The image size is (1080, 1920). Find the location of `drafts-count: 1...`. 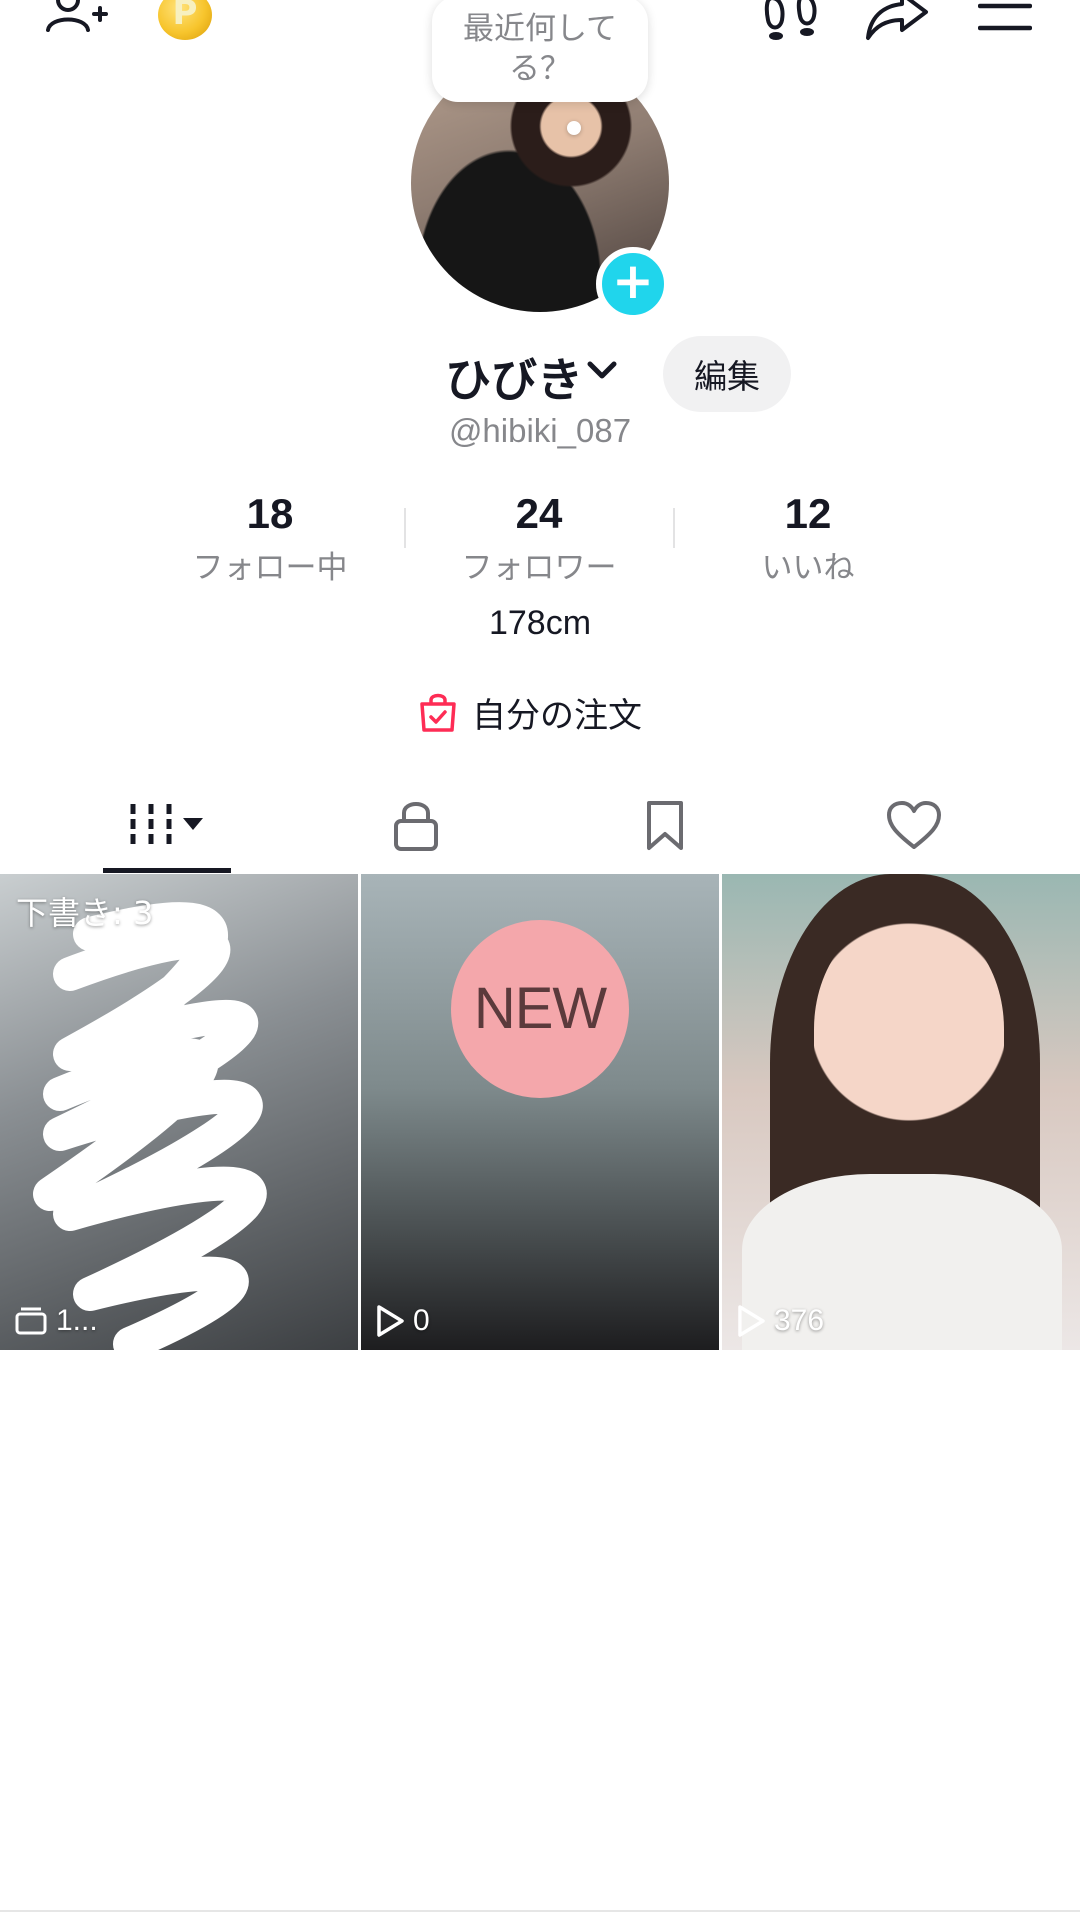

drafts-count: 1... is located at coordinates (56, 1321).